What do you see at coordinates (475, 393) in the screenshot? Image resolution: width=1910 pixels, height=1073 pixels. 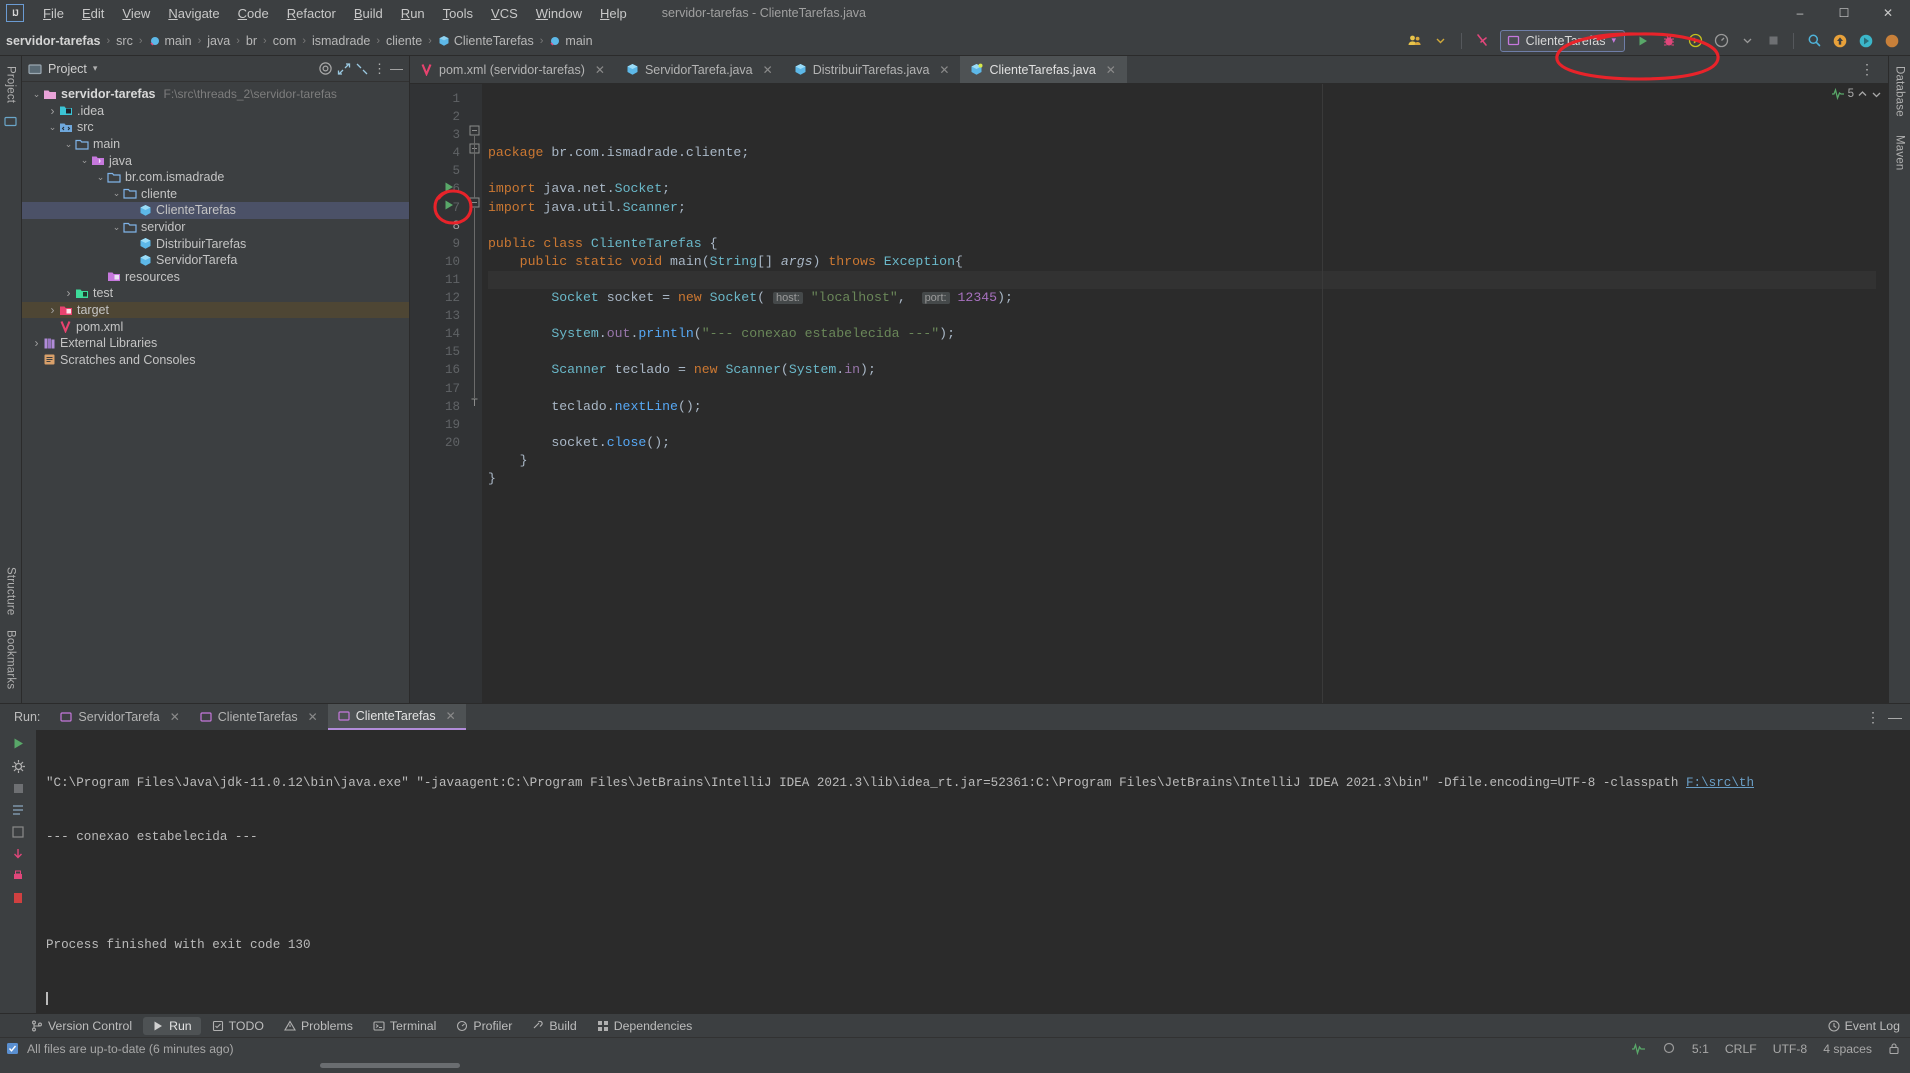 I see `code-folding-gutter` at bounding box center [475, 393].